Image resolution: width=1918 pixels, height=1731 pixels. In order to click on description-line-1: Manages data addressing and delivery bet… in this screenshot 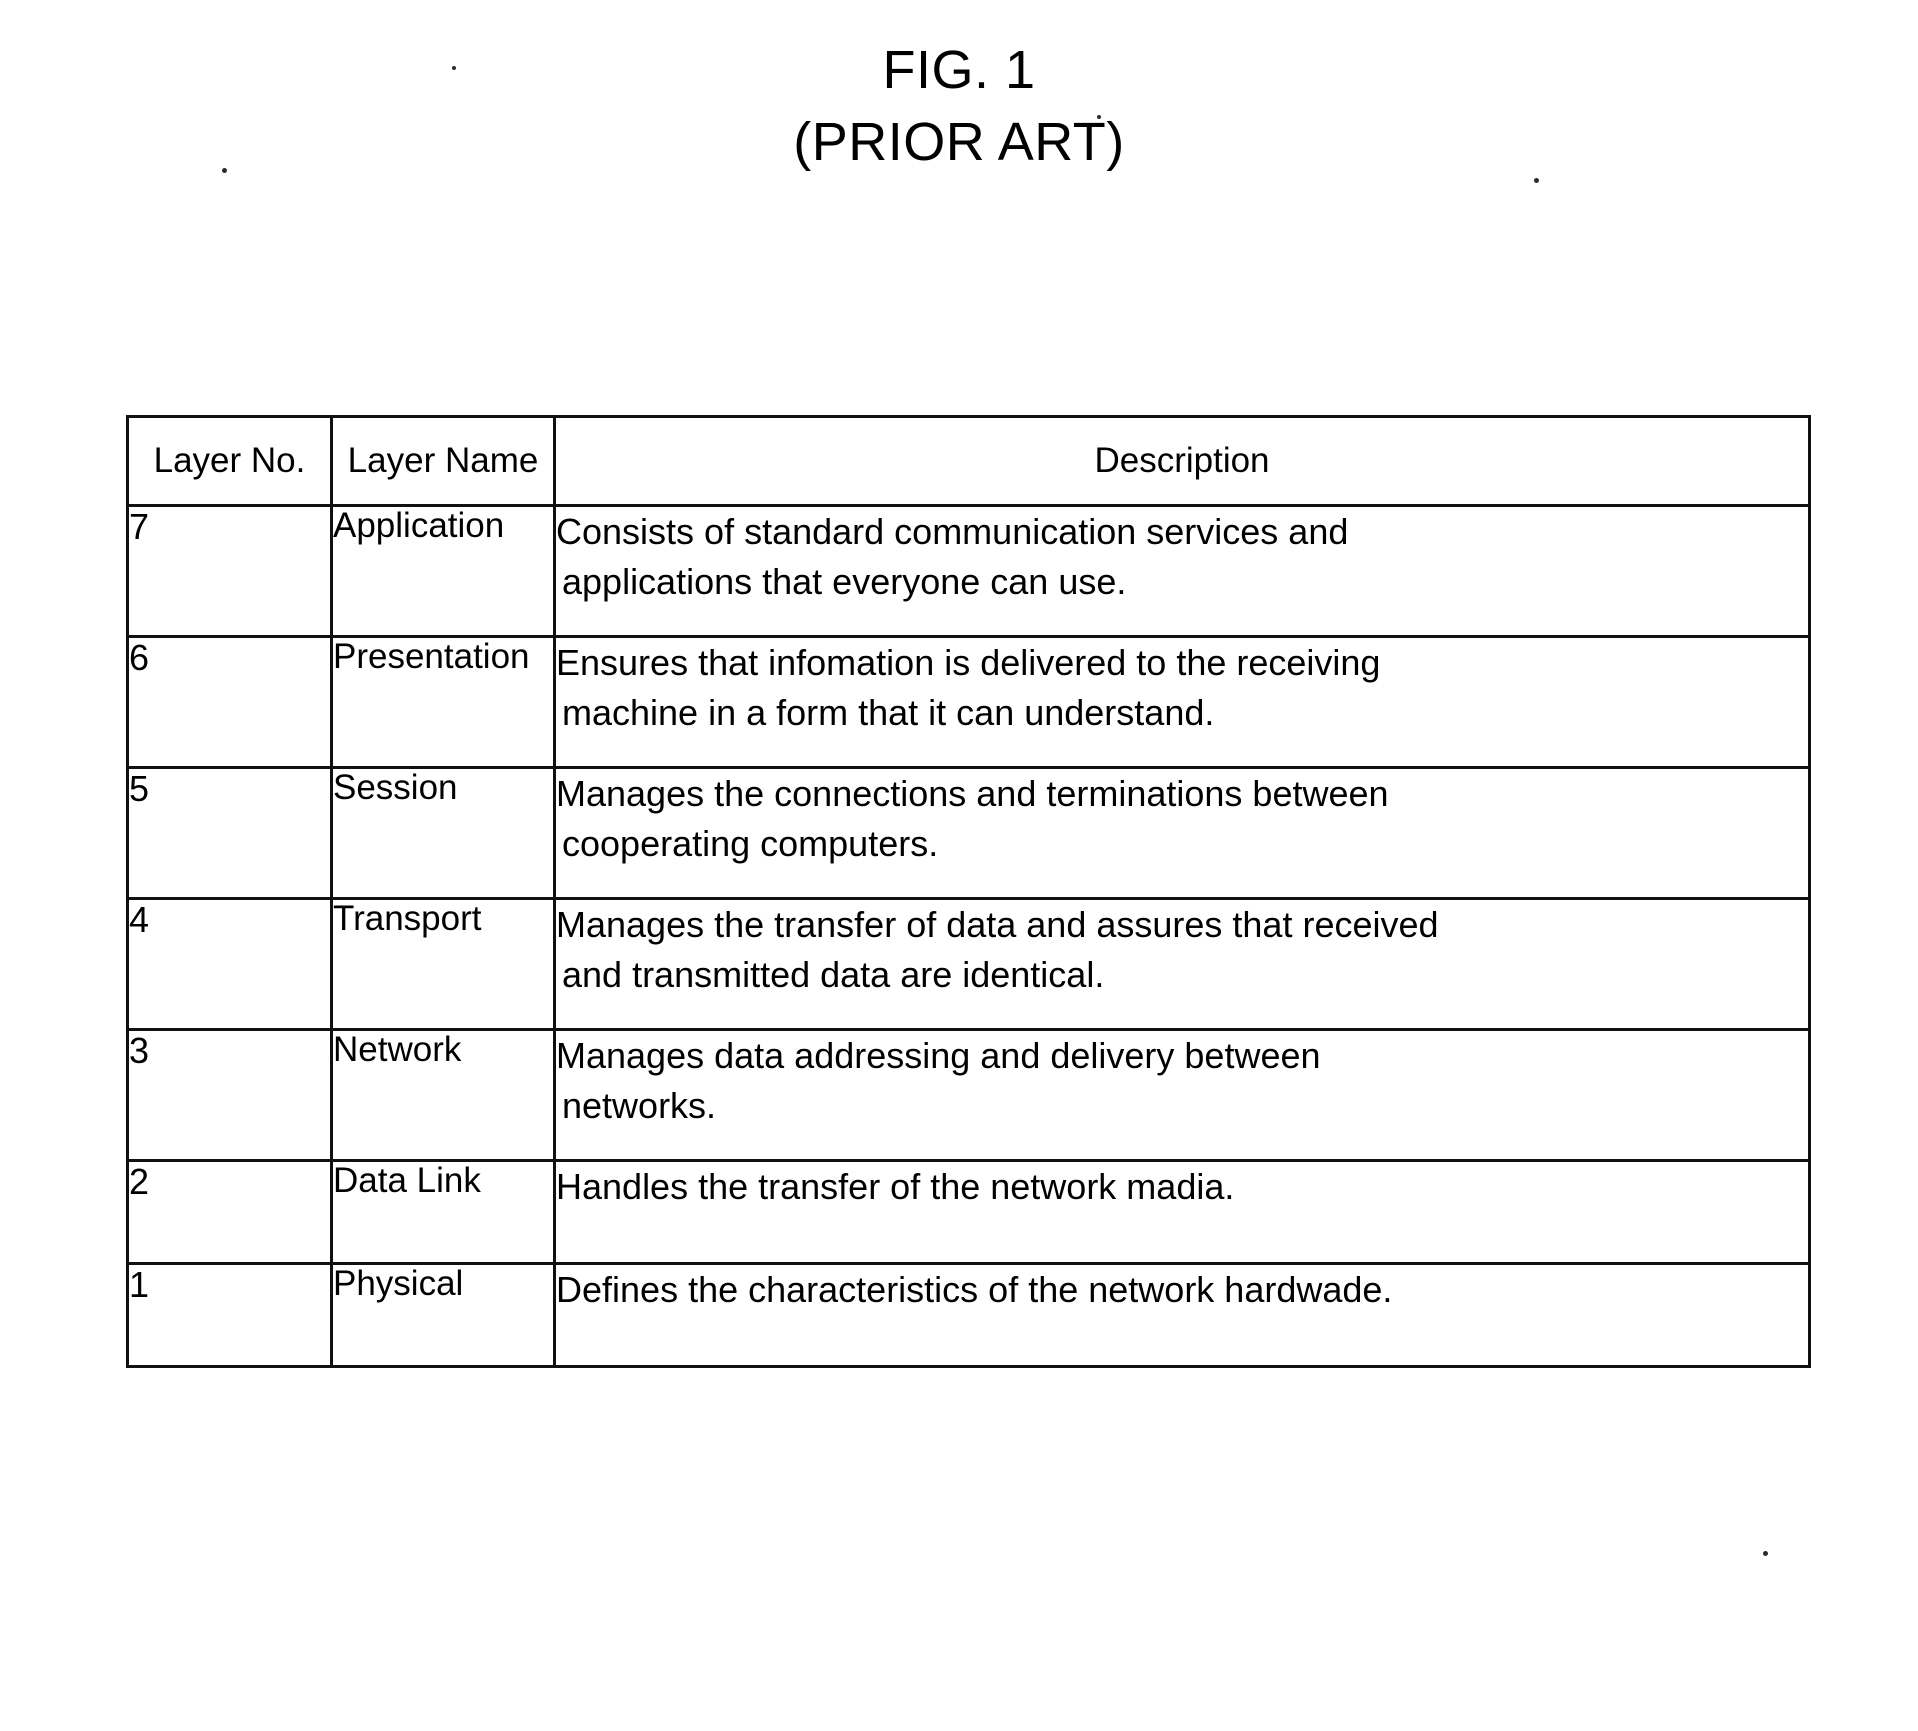, I will do `click(938, 1055)`.